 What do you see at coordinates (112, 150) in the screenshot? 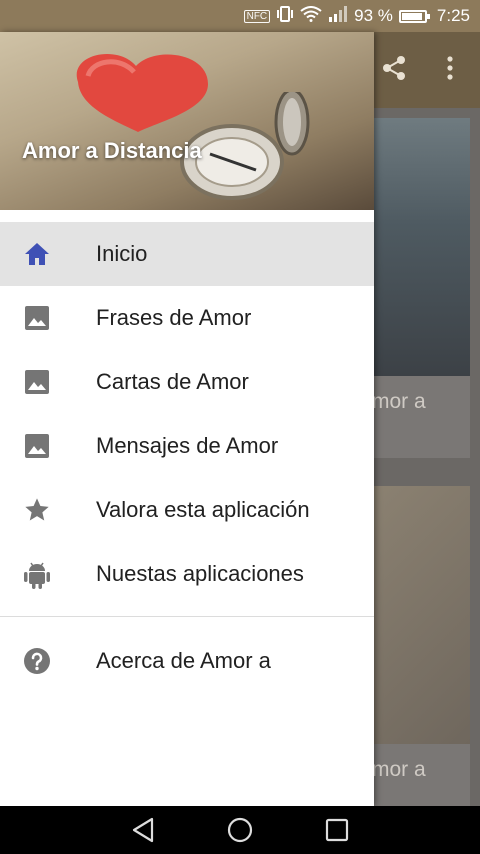
I see `drawer-header-title: Amor a Distancia` at bounding box center [112, 150].